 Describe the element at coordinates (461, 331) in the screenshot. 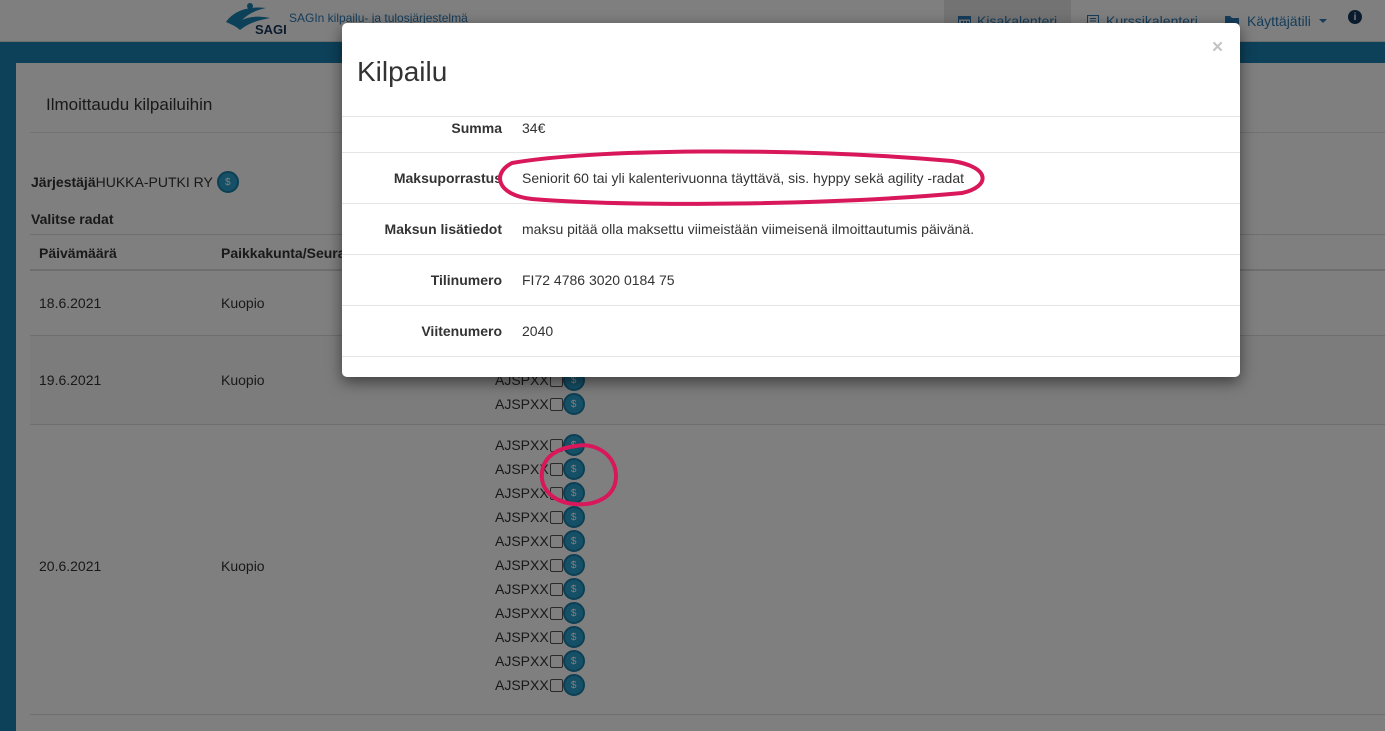

I see `field-key: Viitenumero` at that location.